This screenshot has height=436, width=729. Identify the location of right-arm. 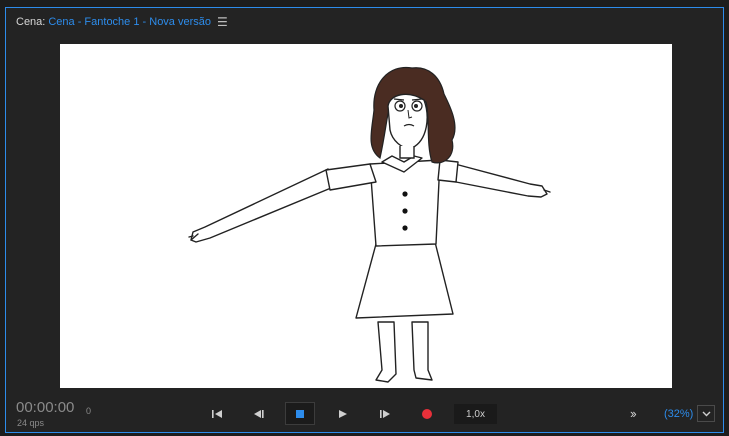
(501, 180).